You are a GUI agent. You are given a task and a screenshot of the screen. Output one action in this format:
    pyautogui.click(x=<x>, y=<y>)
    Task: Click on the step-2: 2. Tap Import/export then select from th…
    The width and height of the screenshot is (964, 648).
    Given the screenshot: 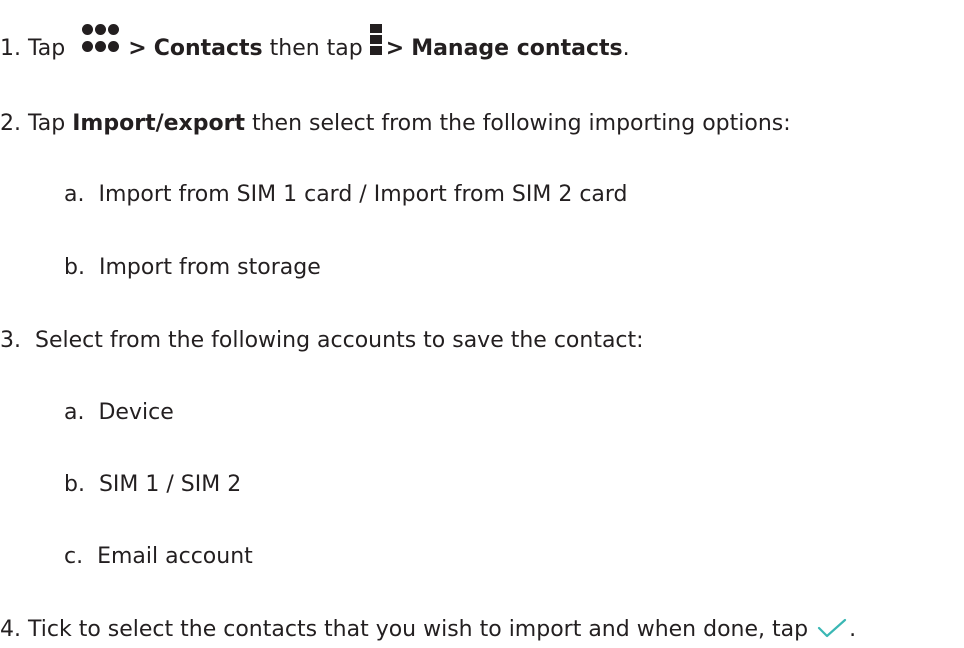 What is the action you would take?
    pyautogui.click(x=395, y=124)
    